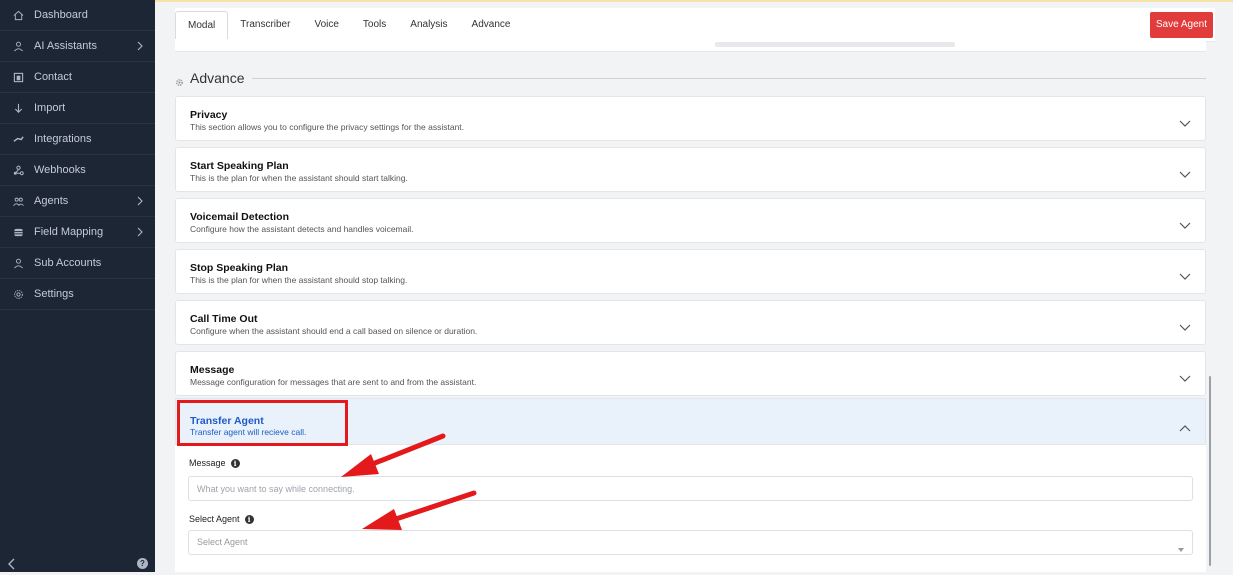 This screenshot has height=575, width=1233. Describe the element at coordinates (1185, 425) in the screenshot. I see `chevron-up-icon` at that location.